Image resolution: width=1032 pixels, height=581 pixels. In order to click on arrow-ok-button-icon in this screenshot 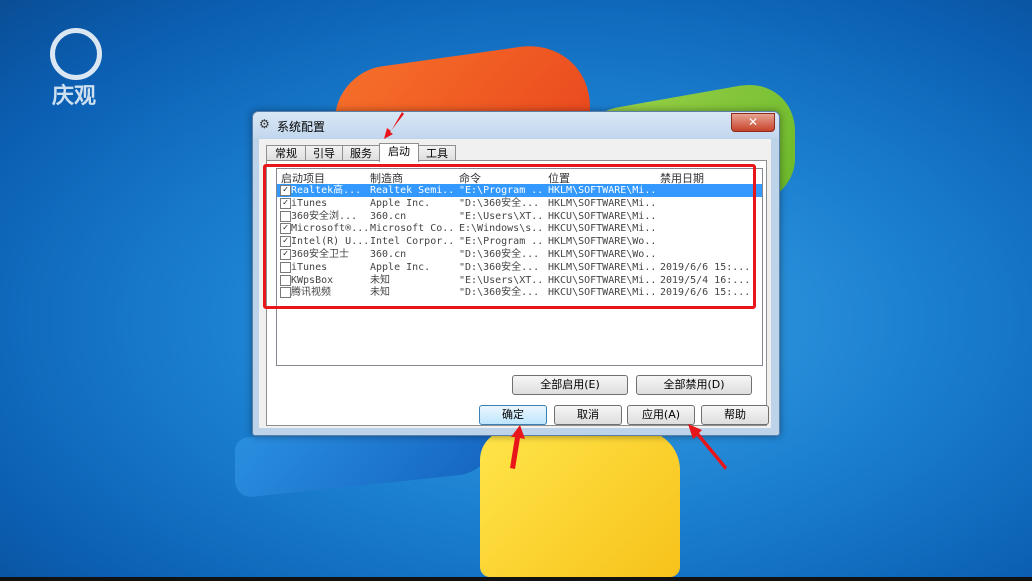, I will do `click(517, 447)`.